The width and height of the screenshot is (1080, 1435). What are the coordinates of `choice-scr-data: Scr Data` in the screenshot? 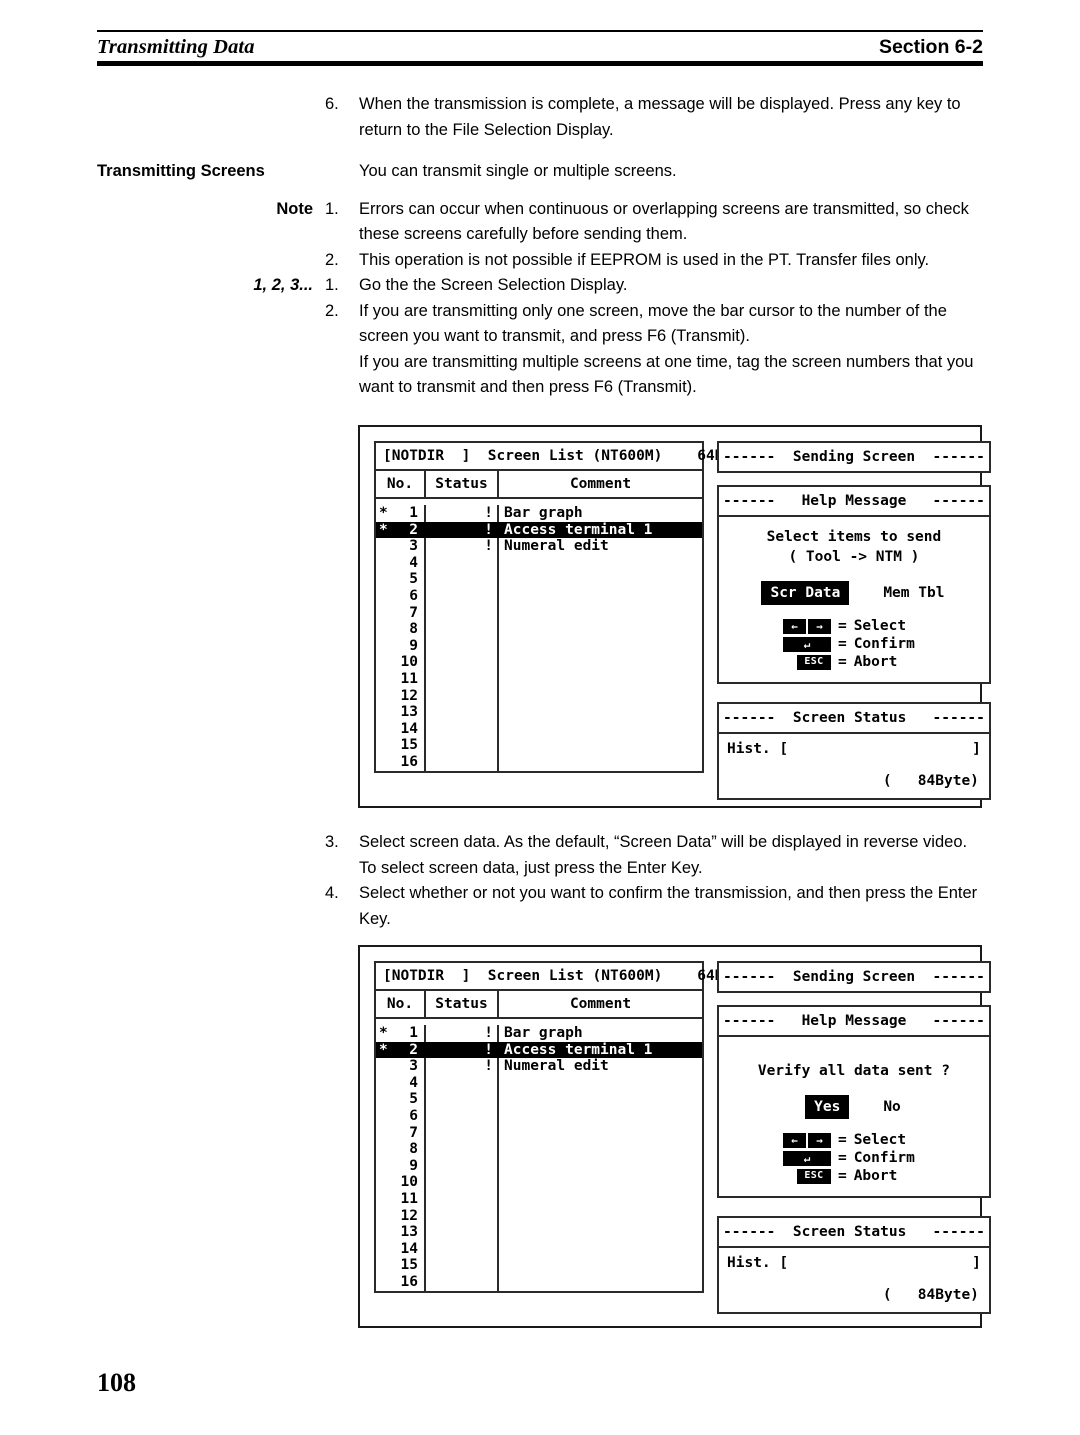 It's located at (805, 593).